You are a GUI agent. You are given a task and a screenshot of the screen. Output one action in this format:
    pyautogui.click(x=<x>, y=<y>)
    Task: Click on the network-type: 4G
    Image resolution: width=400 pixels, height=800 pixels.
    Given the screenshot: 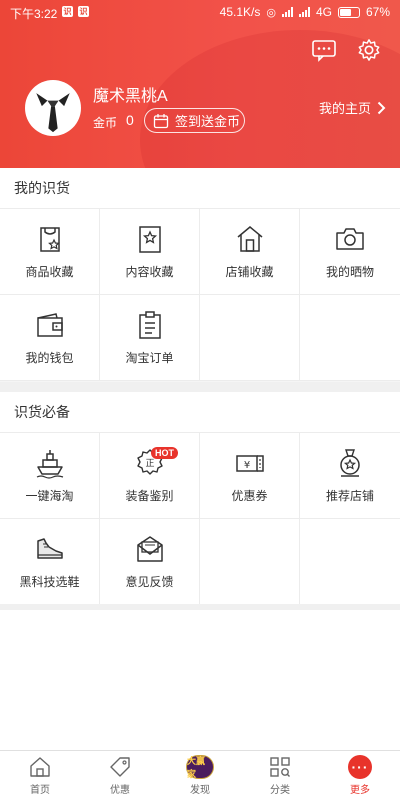 What is the action you would take?
    pyautogui.click(x=323, y=12)
    